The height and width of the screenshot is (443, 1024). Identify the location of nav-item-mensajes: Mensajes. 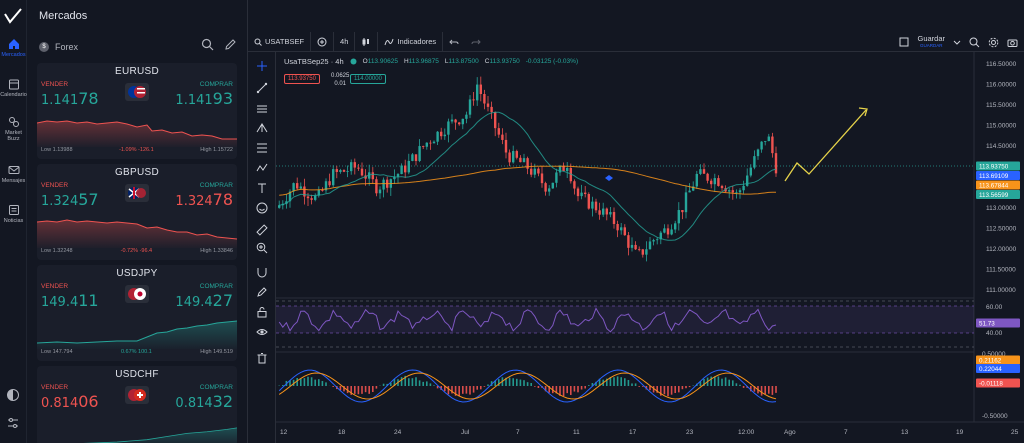
(13, 174).